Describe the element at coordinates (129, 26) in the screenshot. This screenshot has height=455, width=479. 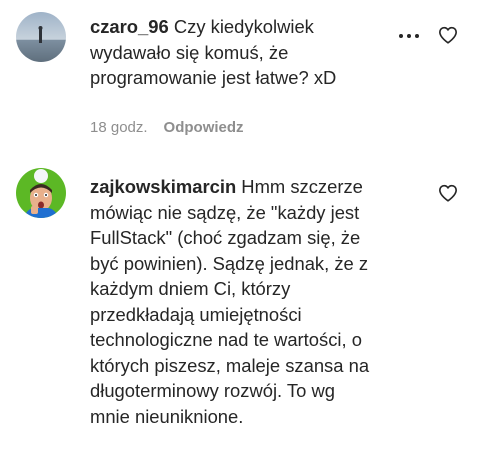
I see `comment-username: czaro_96` at that location.